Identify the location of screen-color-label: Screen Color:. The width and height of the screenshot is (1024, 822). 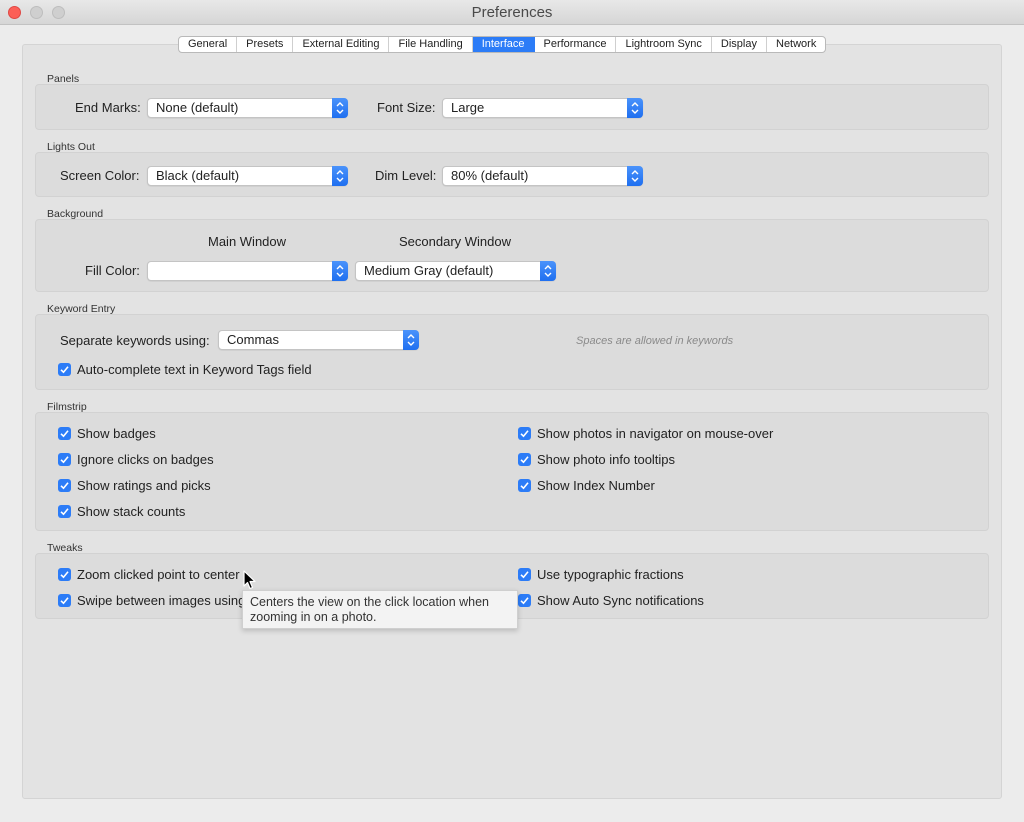
(100, 175).